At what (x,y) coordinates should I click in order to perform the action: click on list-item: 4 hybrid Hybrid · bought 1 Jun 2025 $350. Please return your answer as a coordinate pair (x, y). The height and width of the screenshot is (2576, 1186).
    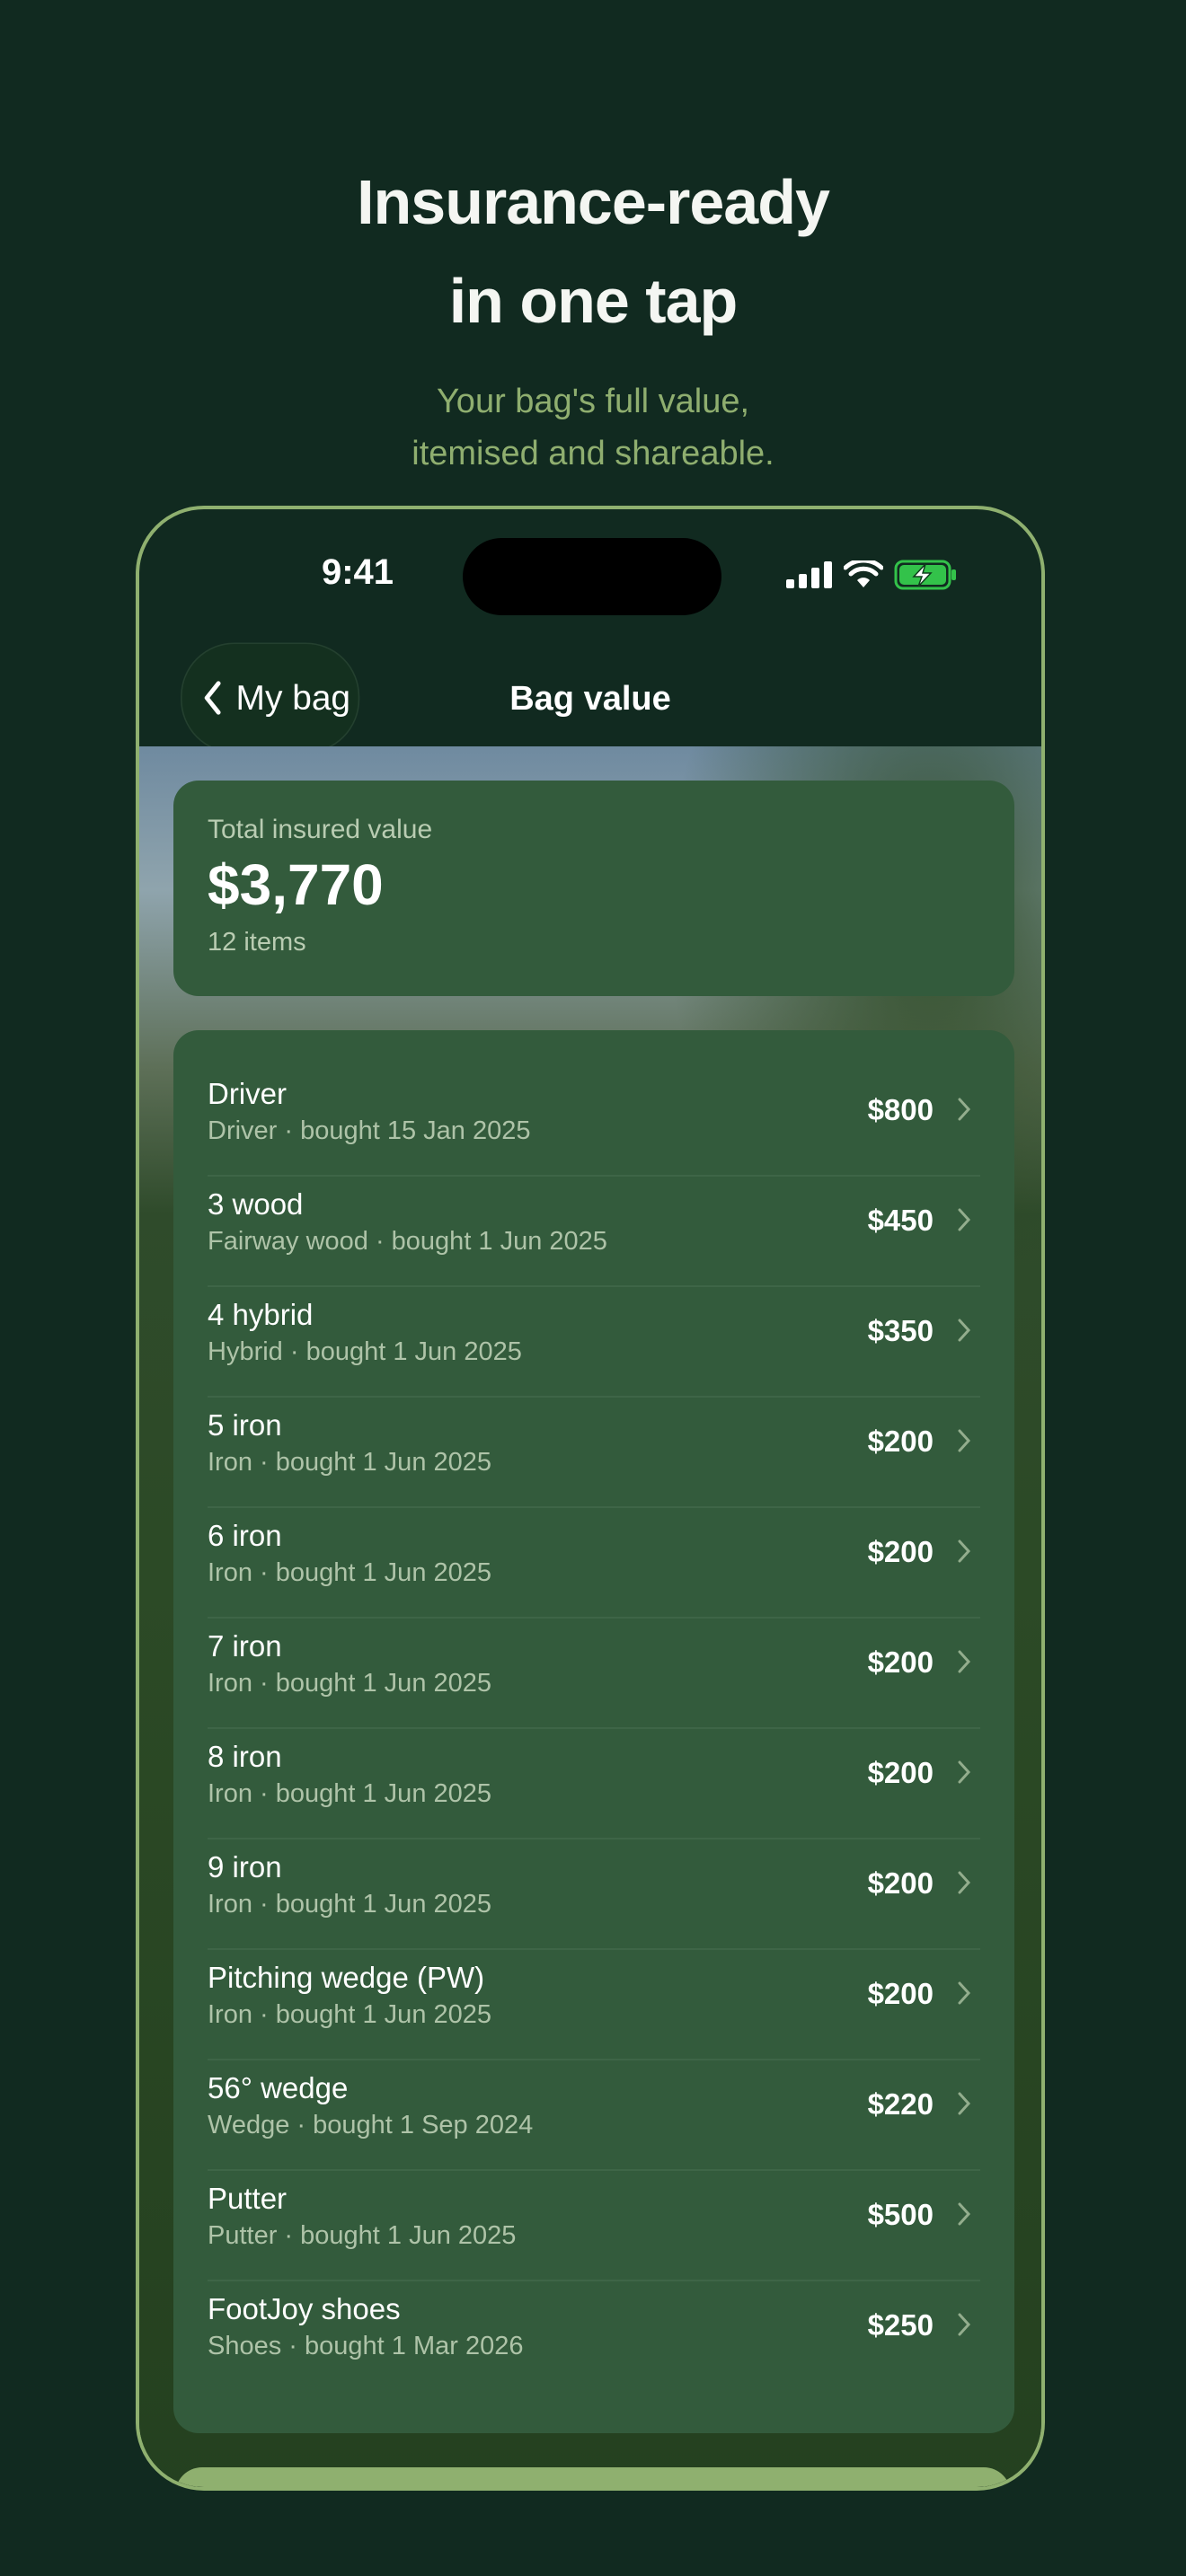
    Looking at the image, I should click on (594, 1342).